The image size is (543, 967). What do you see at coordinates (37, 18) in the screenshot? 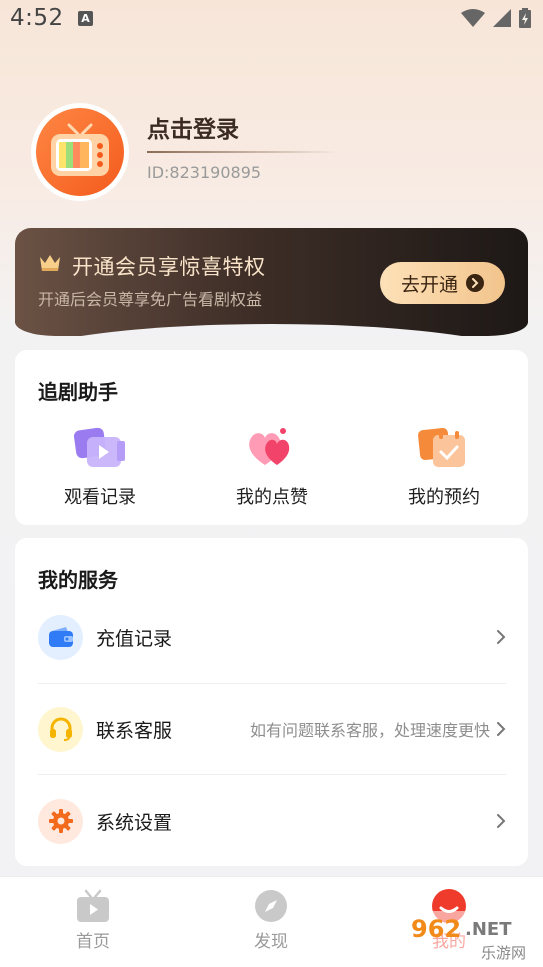
I see `status-time: 4:52` at bounding box center [37, 18].